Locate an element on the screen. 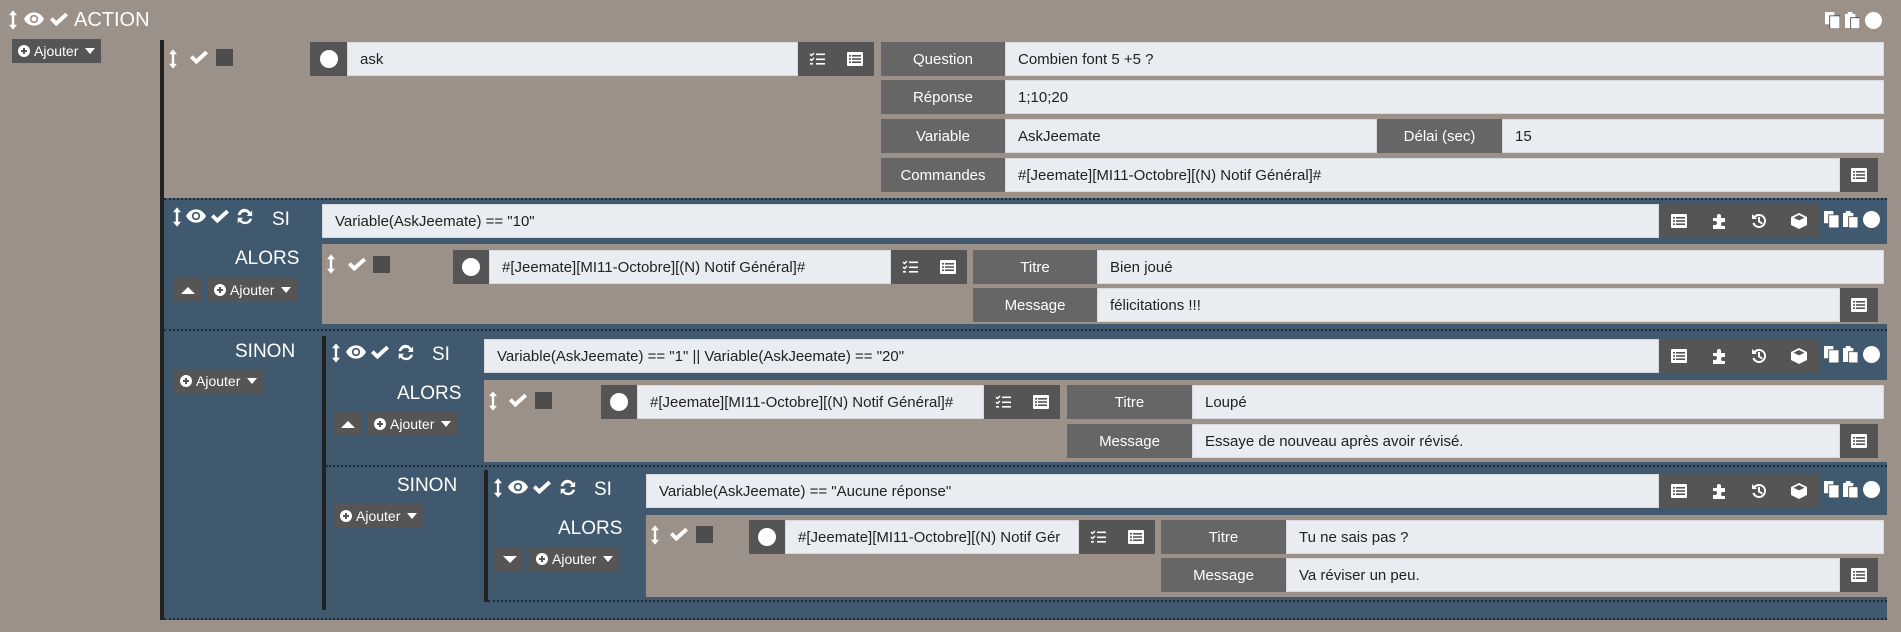 Image resolution: width=1901 pixels, height=632 pixels. condition-input: Variable(AskJeemate) == "10" is located at coordinates (990, 221).